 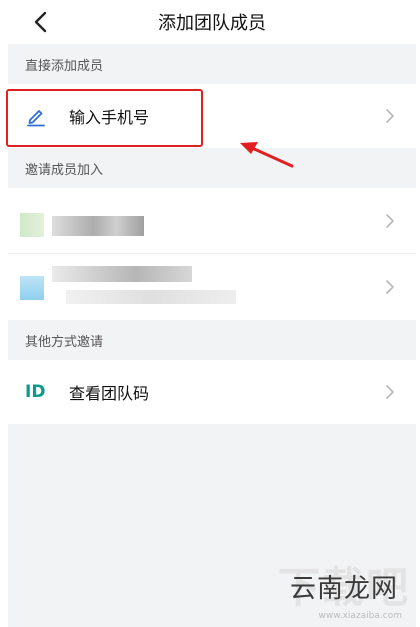 I want to click on watermark-url: www.xiazaiba.com, so click(x=360, y=616).